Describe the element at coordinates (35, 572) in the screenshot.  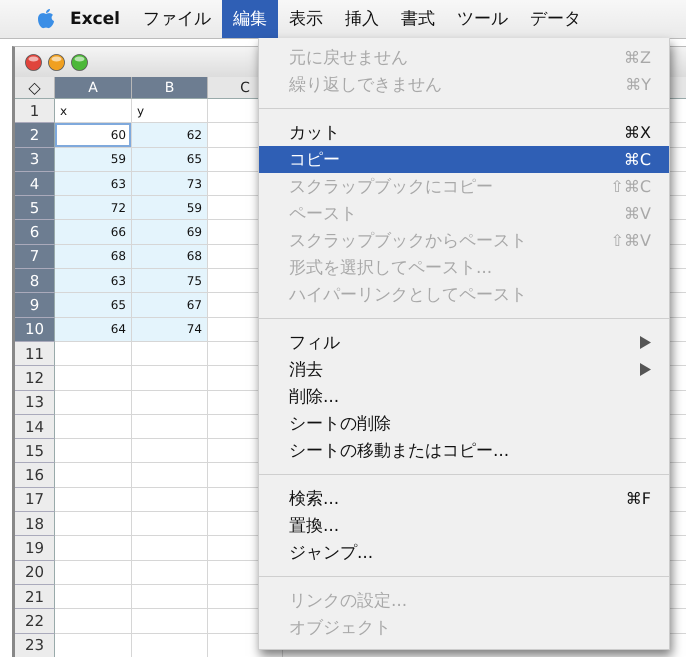
I see `row-header: 20` at that location.